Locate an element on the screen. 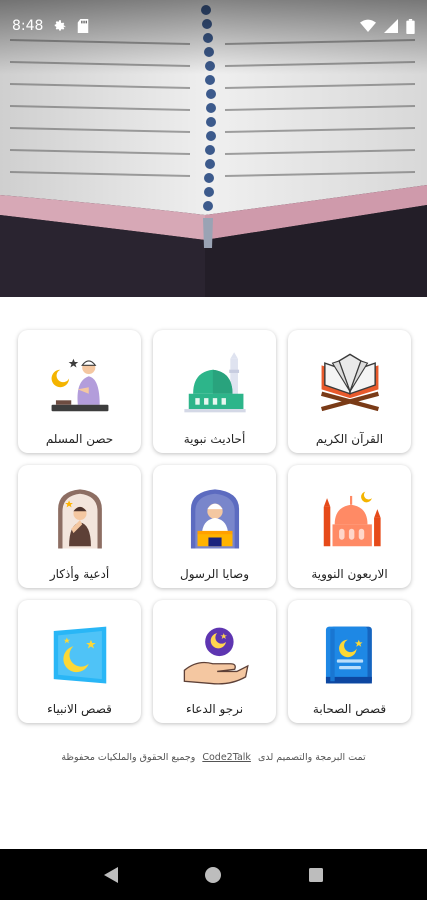 This screenshot has width=427, height=900. mosque-icon is located at coordinates (214, 382).